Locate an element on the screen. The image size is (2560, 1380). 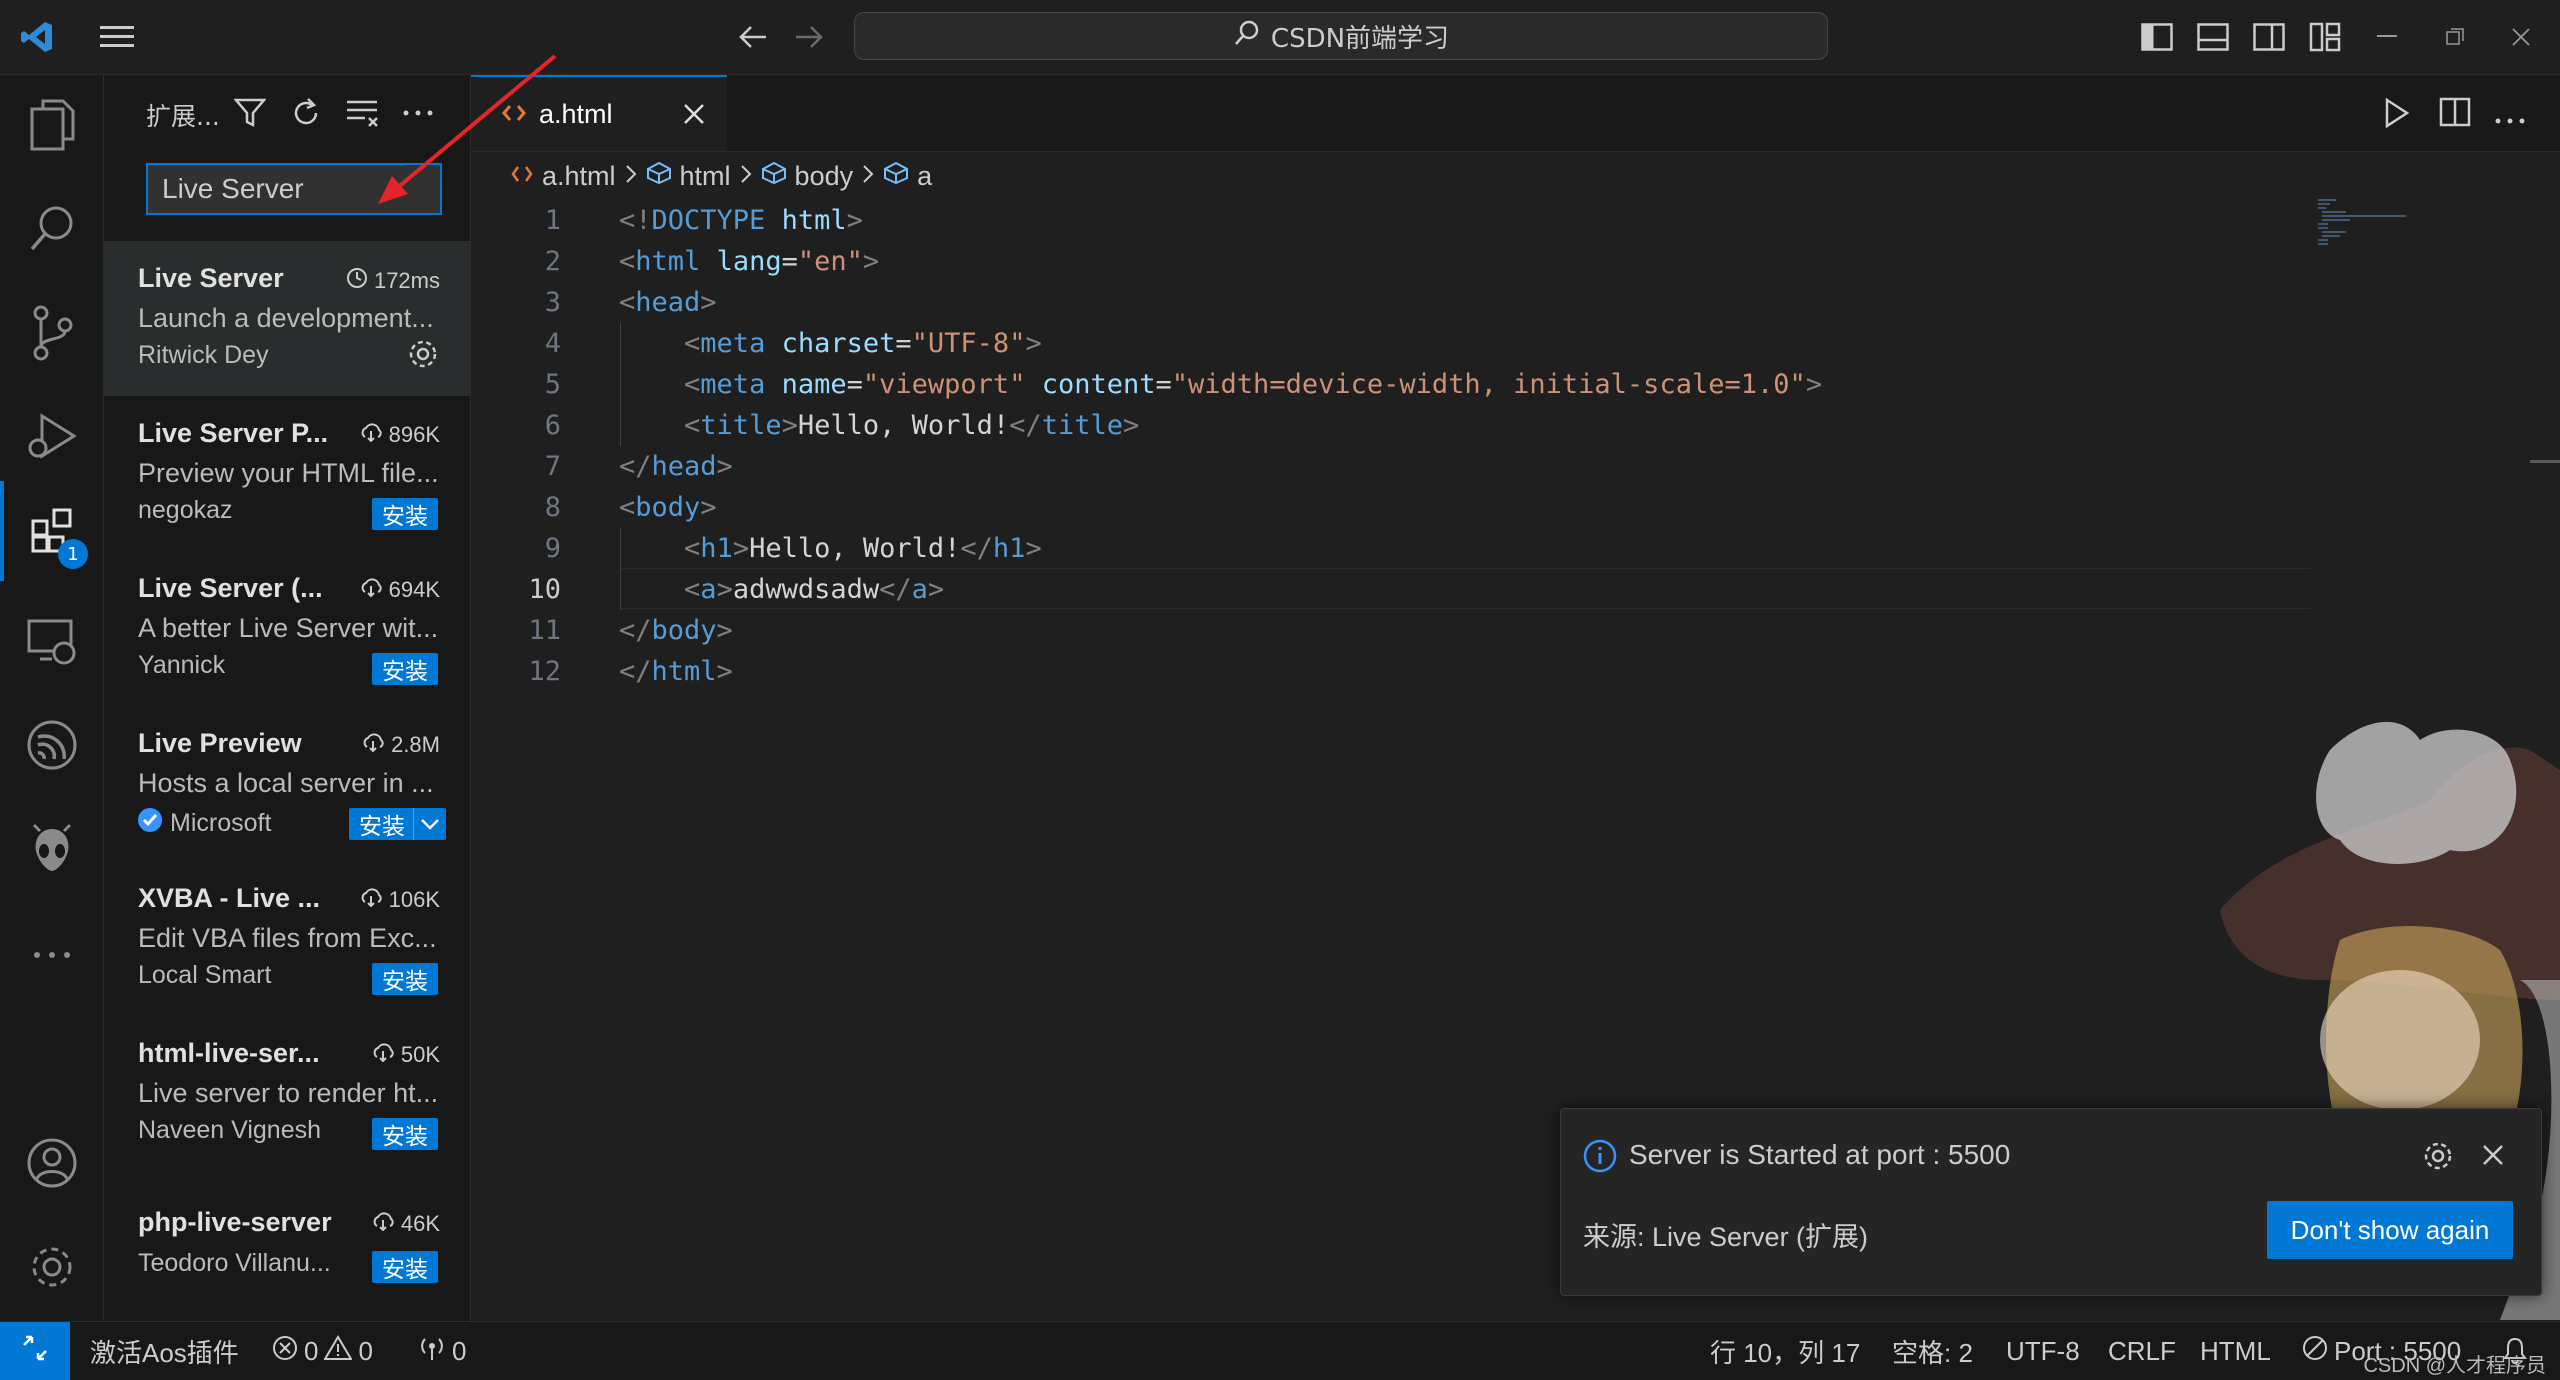
activity-bar: 1 is located at coordinates (52, 698).